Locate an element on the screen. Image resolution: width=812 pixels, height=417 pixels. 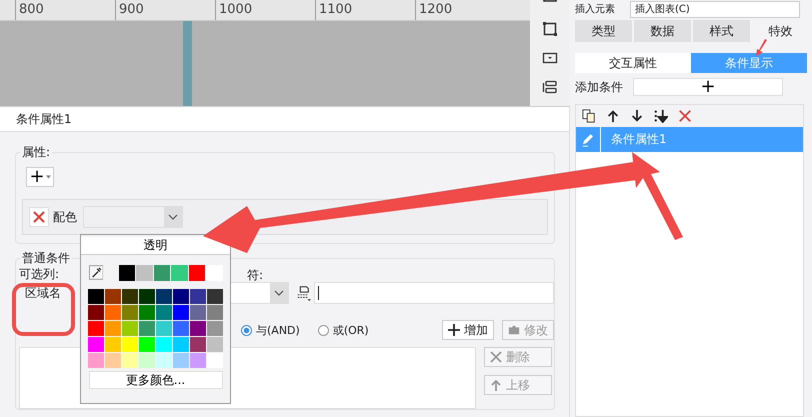
color-combo is located at coordinates (133, 217).